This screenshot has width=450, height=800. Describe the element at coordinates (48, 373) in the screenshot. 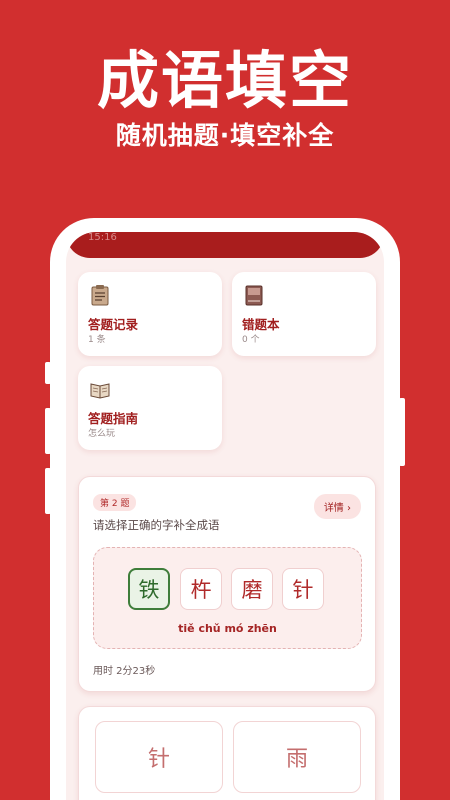

I see `phone-side-button-mute` at that location.